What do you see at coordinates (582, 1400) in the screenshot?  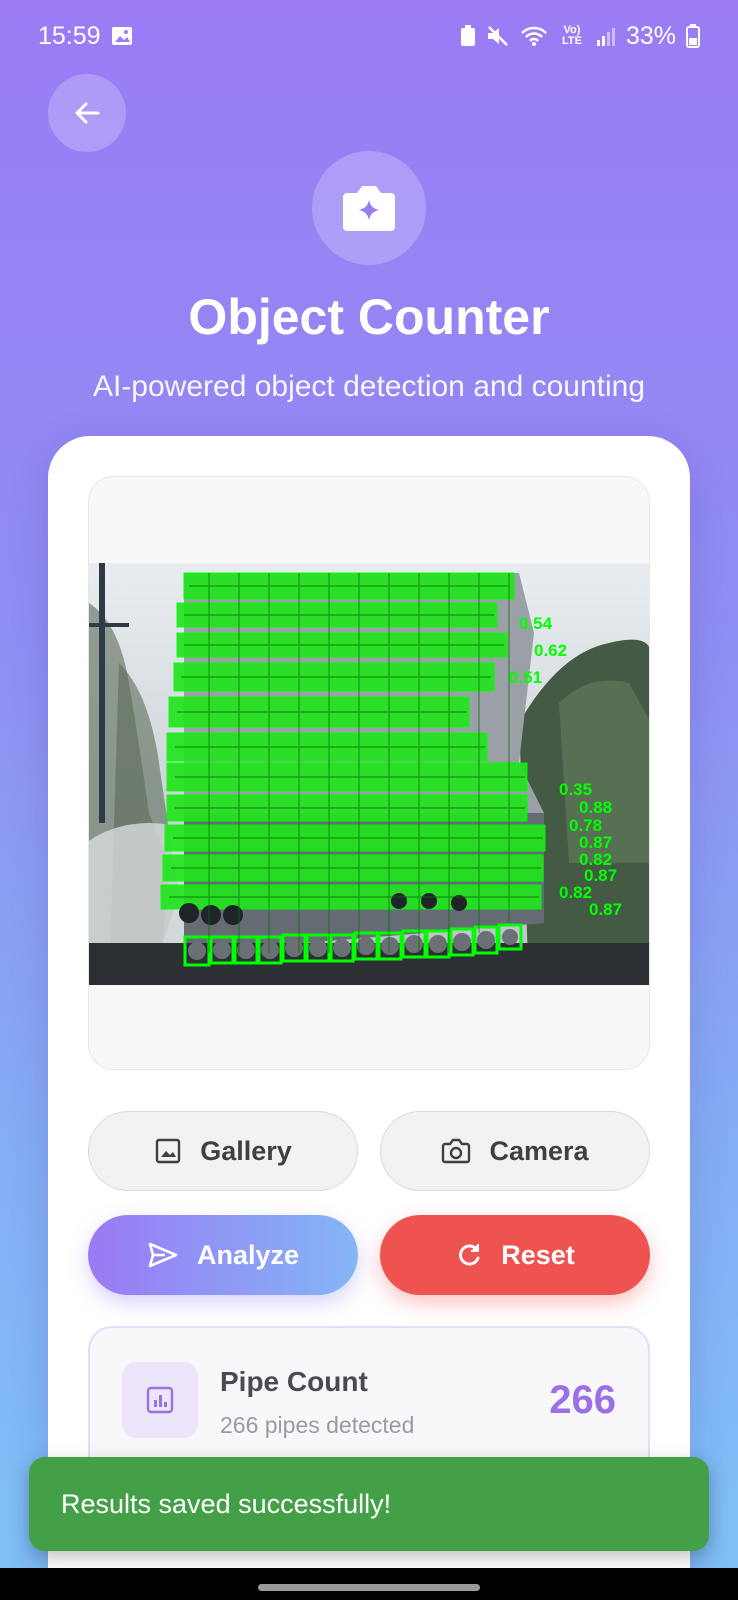 I see `result-count: 266` at bounding box center [582, 1400].